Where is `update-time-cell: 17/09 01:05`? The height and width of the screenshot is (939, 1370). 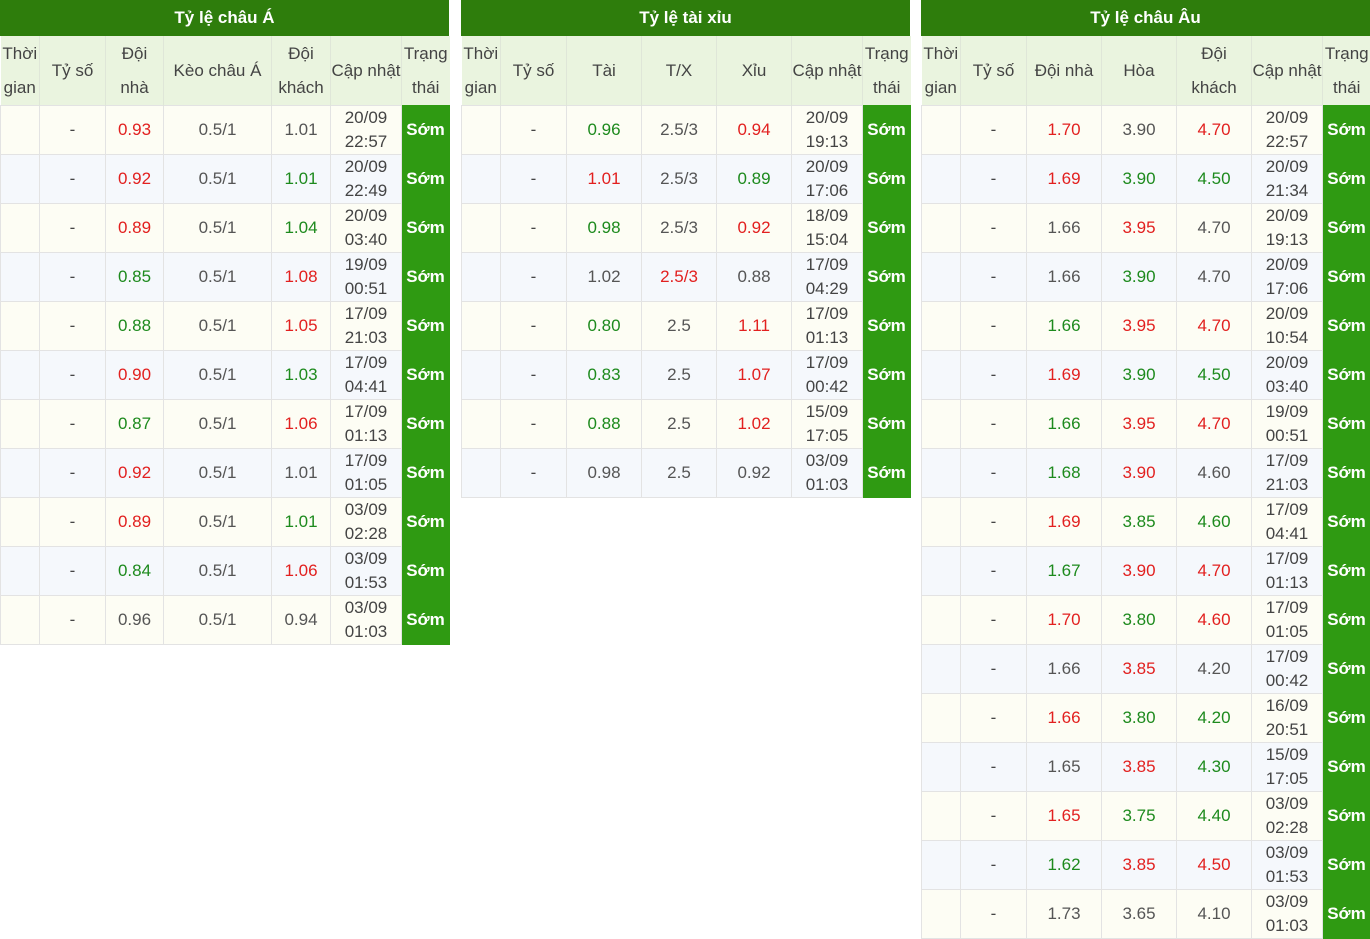
update-time-cell: 17/09 01:05 is located at coordinates (366, 473).